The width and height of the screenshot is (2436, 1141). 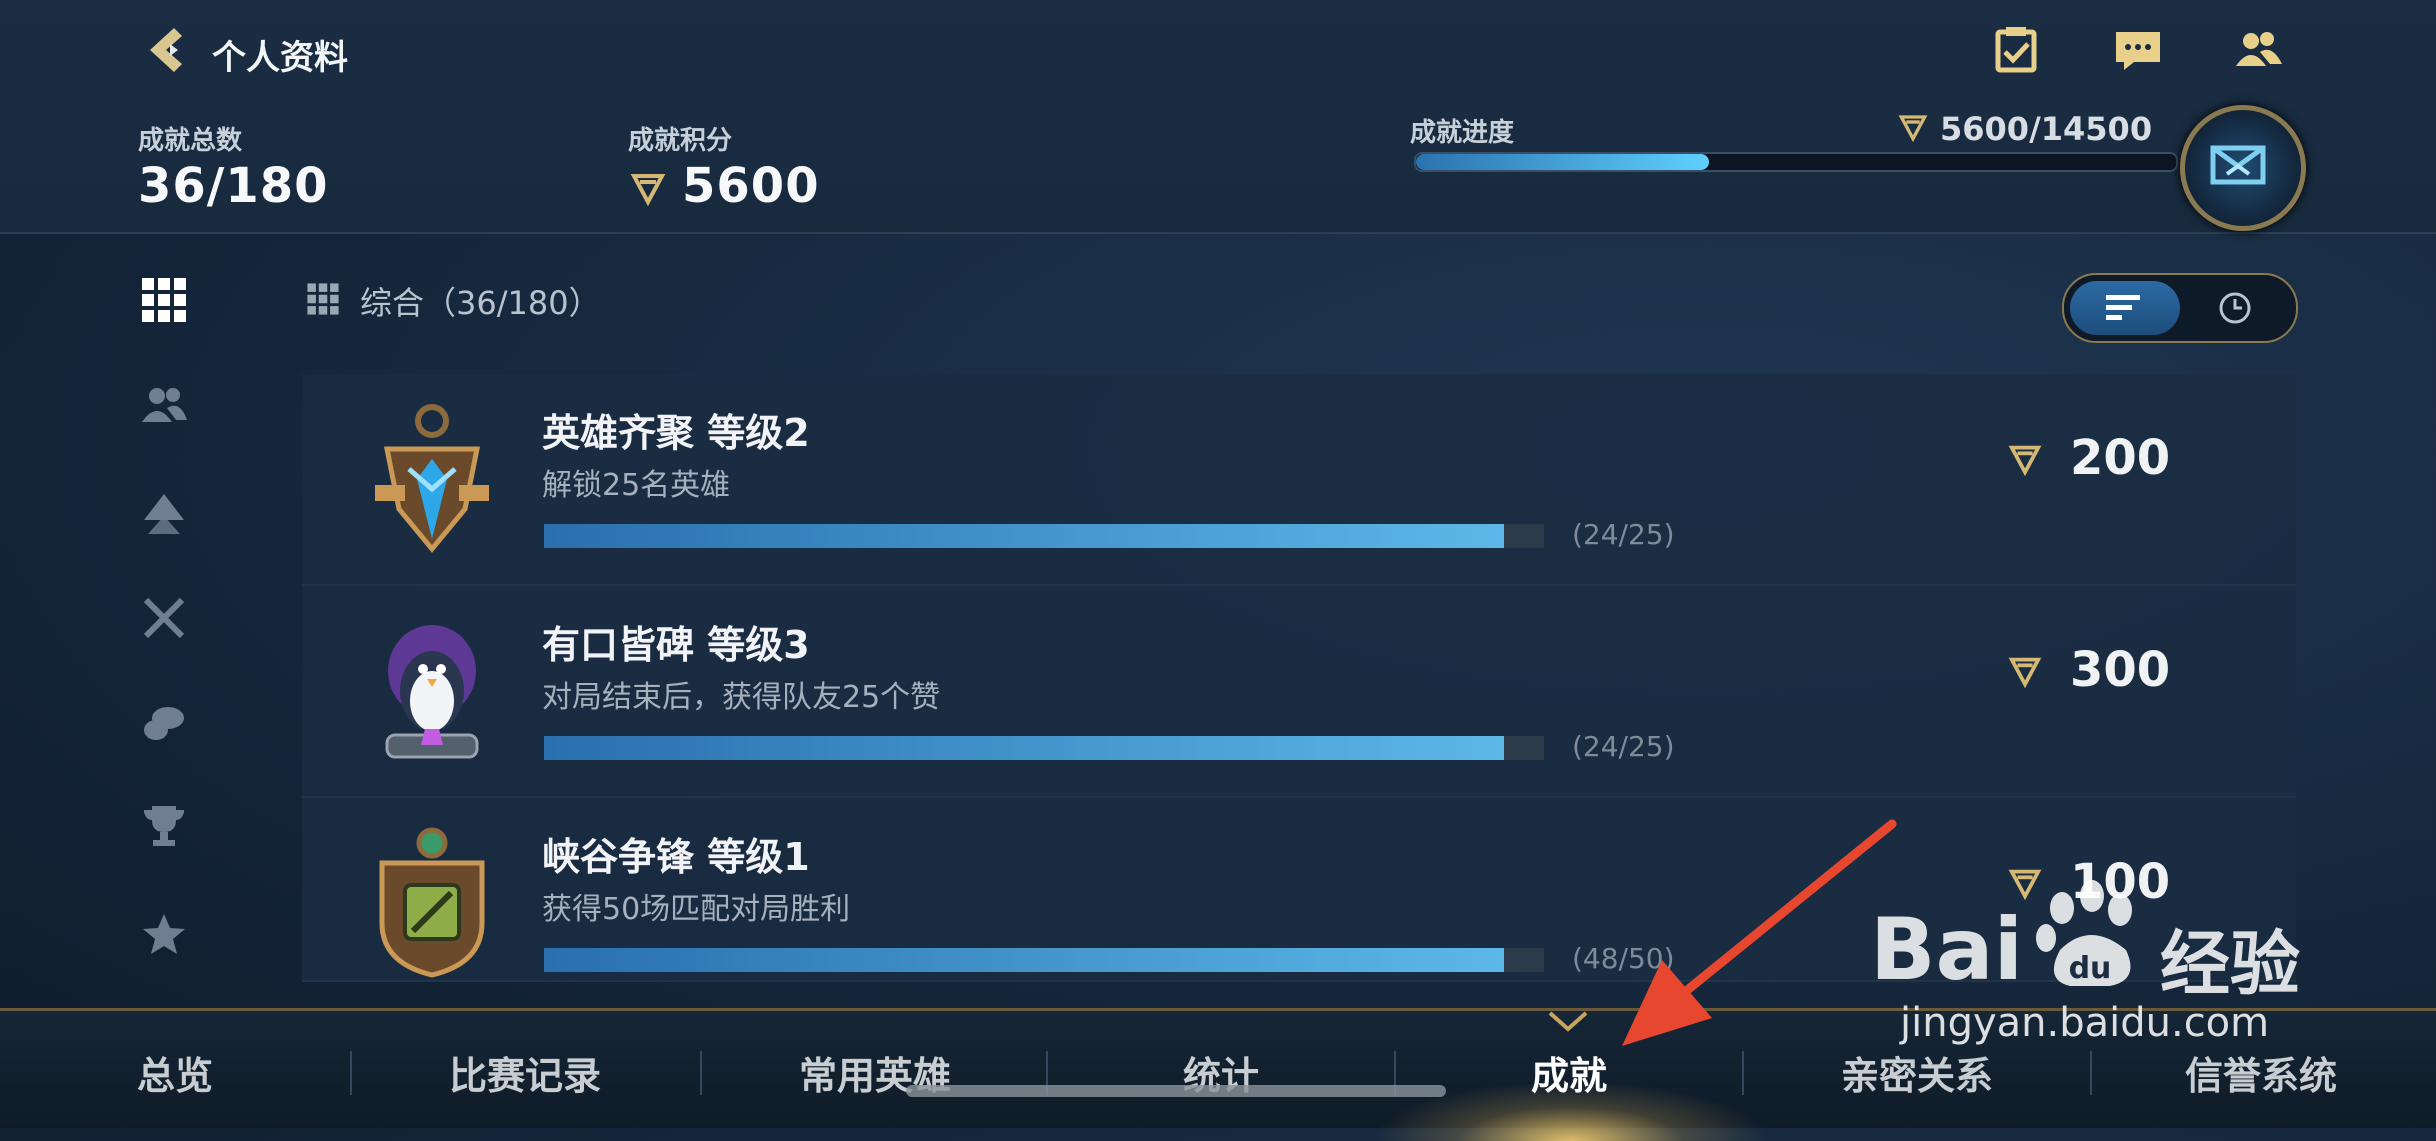 I want to click on achievement-points-value: 5600, so click(x=751, y=186).